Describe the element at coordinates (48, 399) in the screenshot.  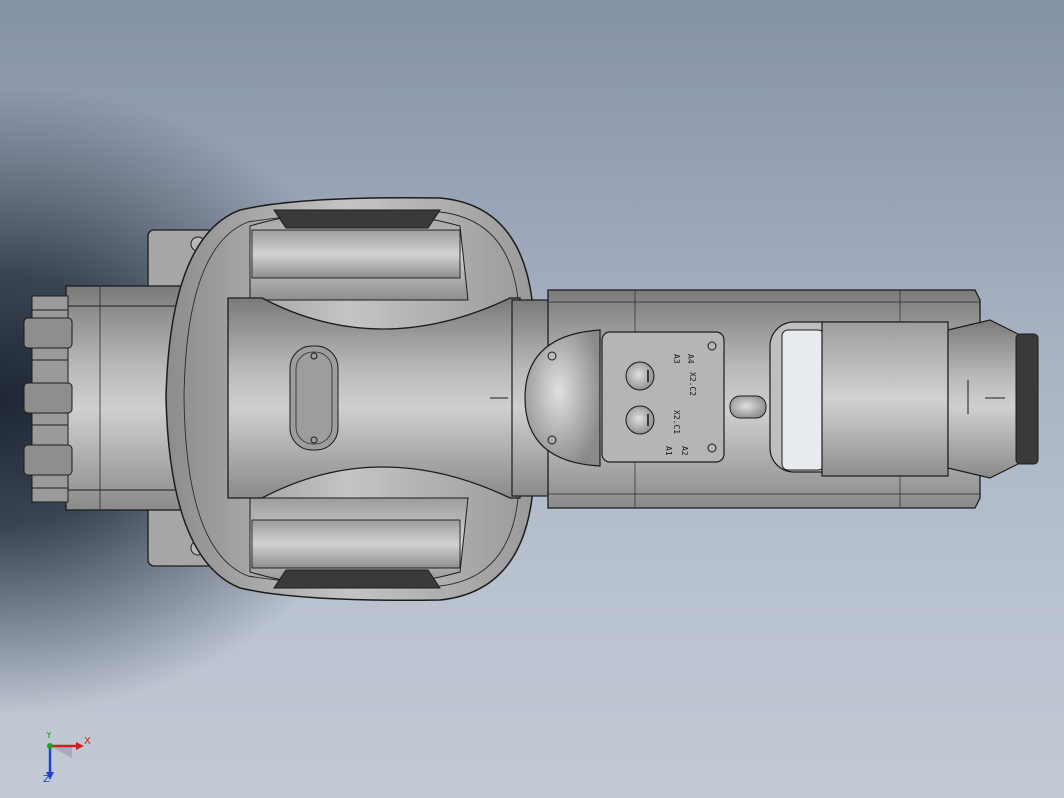
I see `base-cable-connectors` at that location.